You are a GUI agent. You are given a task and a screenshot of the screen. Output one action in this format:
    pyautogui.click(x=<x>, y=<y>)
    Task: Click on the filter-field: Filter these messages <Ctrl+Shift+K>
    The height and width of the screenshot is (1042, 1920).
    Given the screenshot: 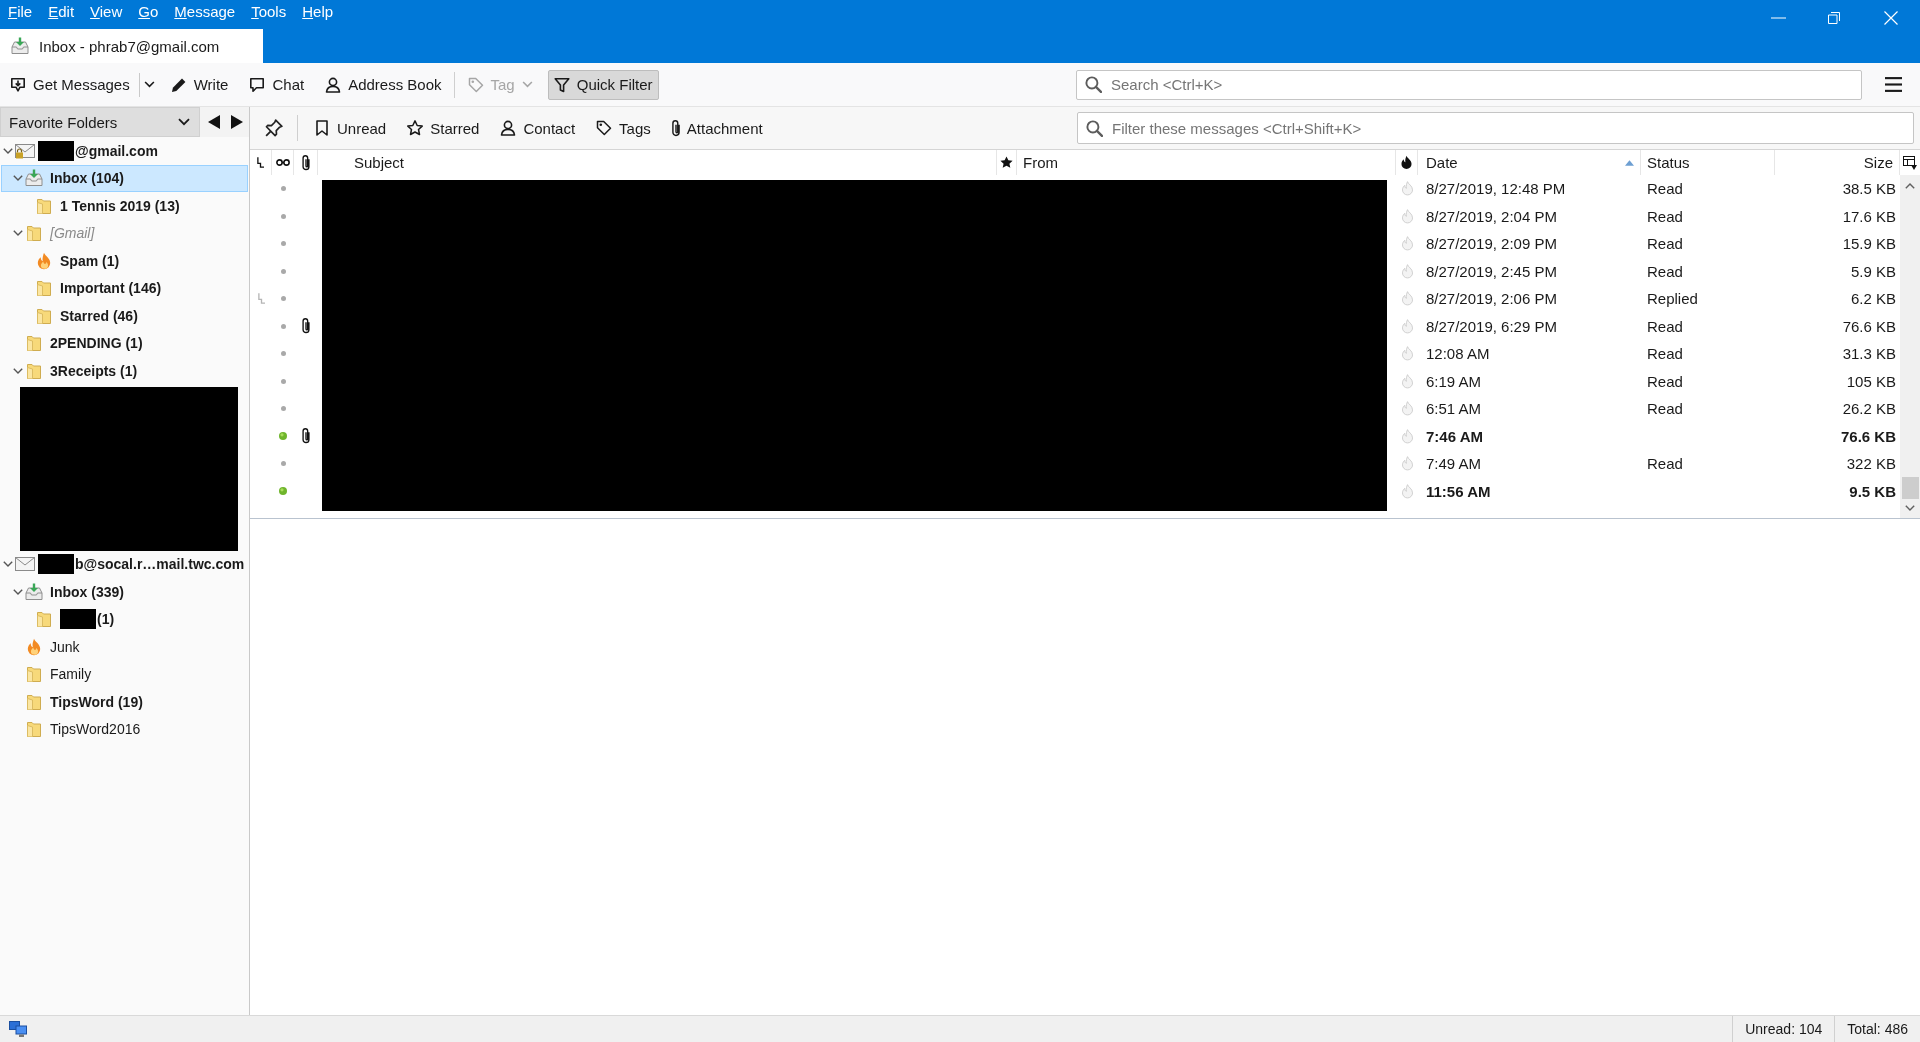 What is the action you would take?
    pyautogui.click(x=1495, y=128)
    